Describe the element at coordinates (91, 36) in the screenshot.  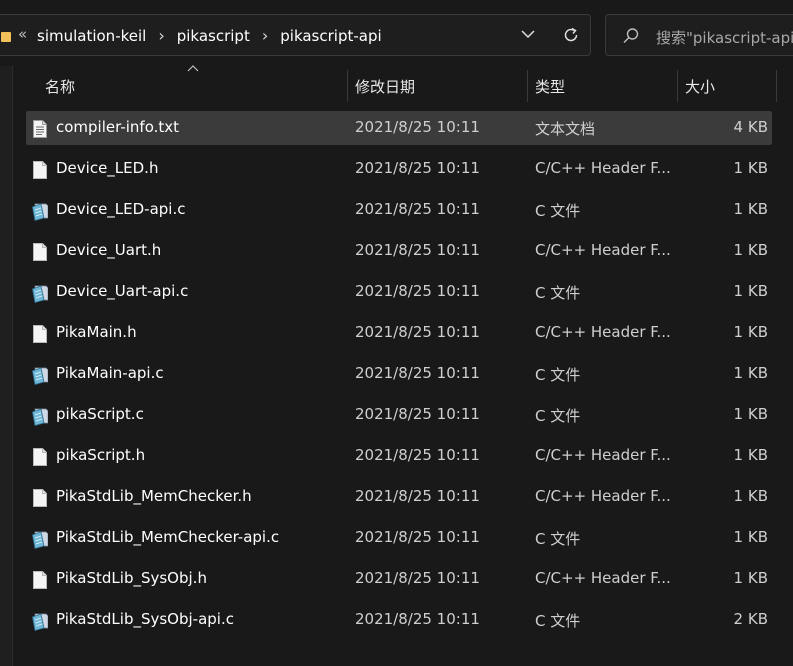
I see `breadcrumb-item-simulation-keil: simulation-keil` at that location.